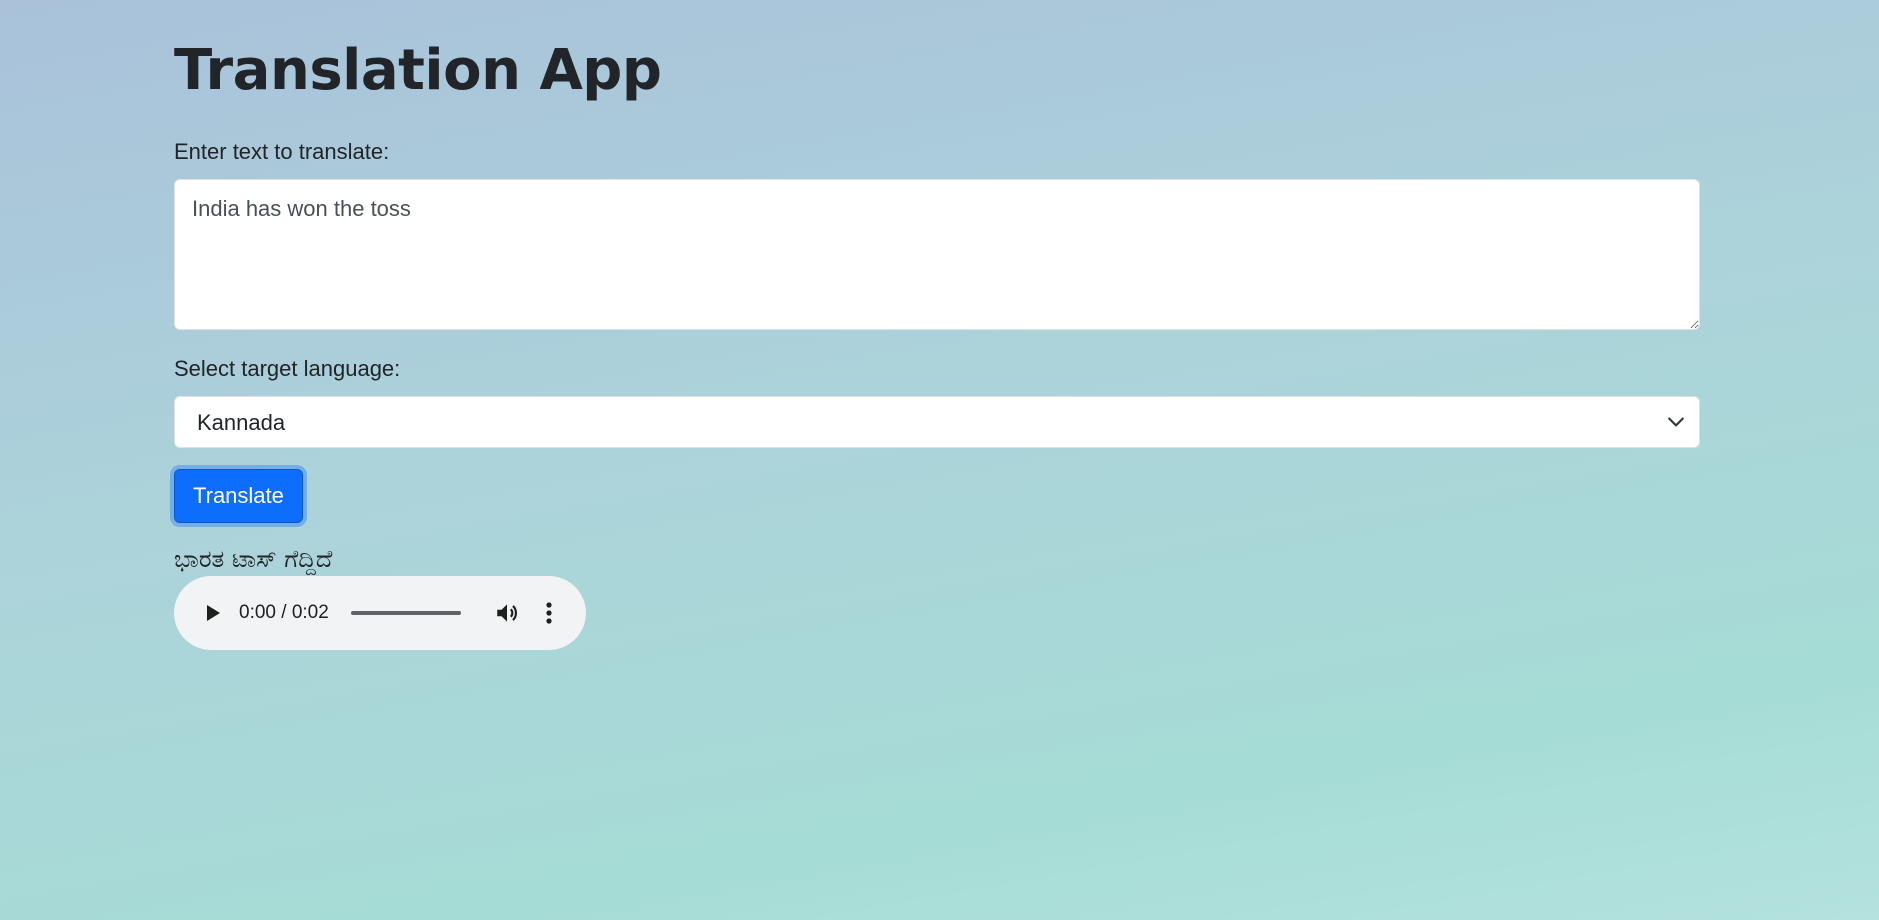 The image size is (1879, 920). What do you see at coordinates (507, 613) in the screenshot?
I see `volume-icon` at bounding box center [507, 613].